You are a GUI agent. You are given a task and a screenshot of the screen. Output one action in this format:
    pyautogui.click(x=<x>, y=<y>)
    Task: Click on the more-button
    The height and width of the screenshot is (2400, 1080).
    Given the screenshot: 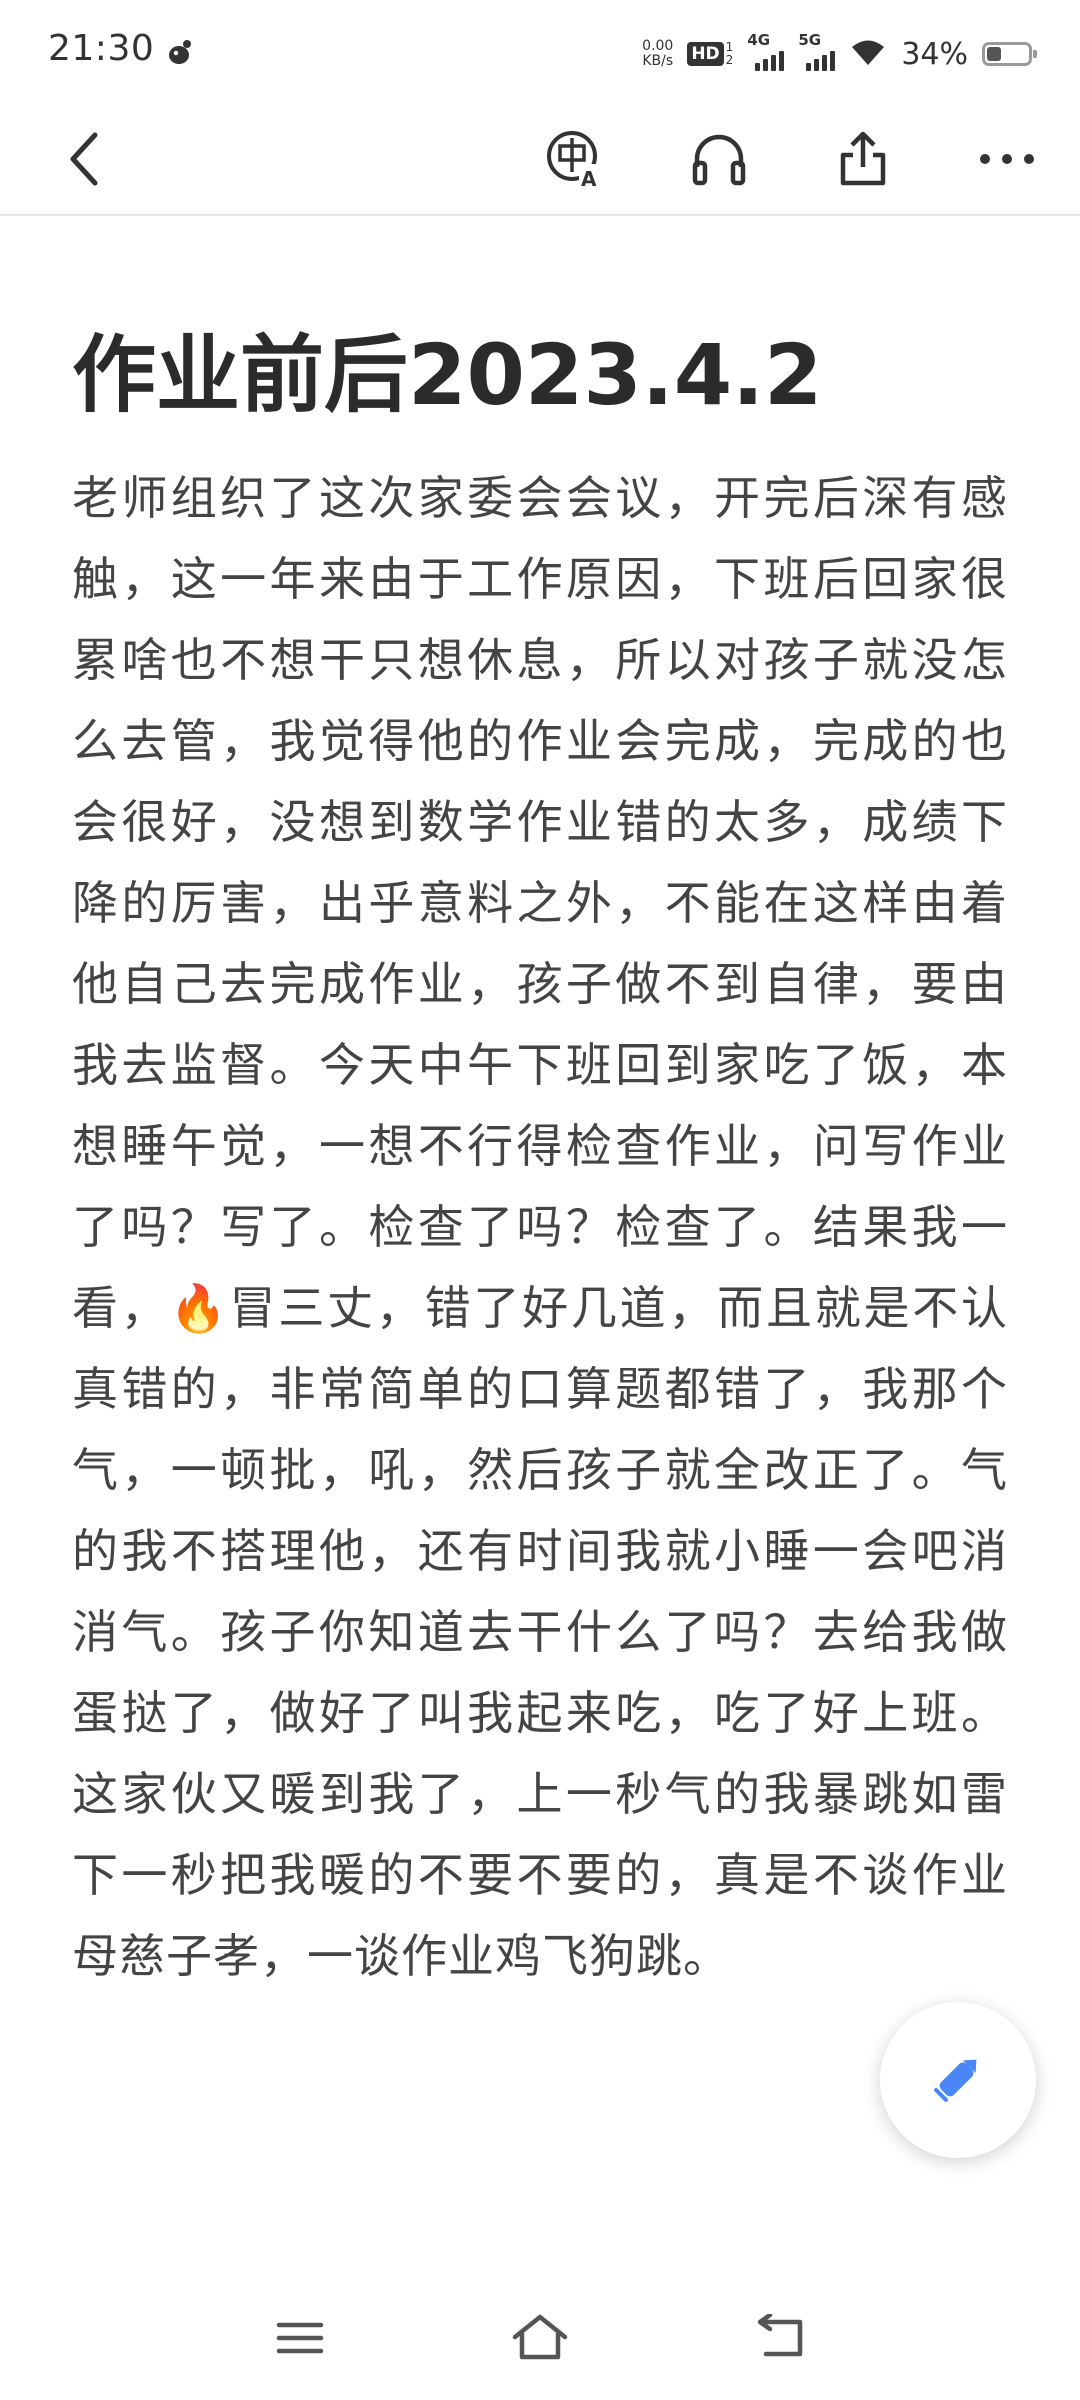 What is the action you would take?
    pyautogui.click(x=1007, y=161)
    